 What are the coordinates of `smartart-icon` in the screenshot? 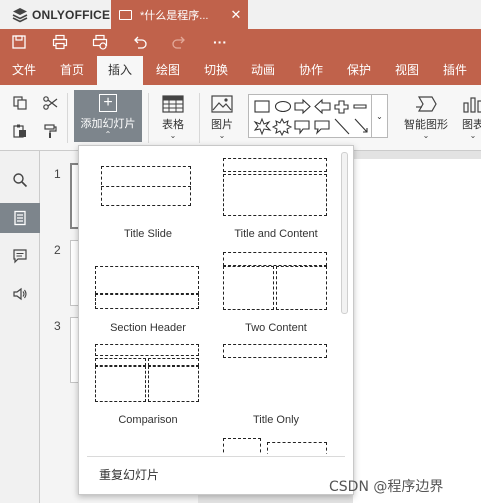 It's located at (426, 104).